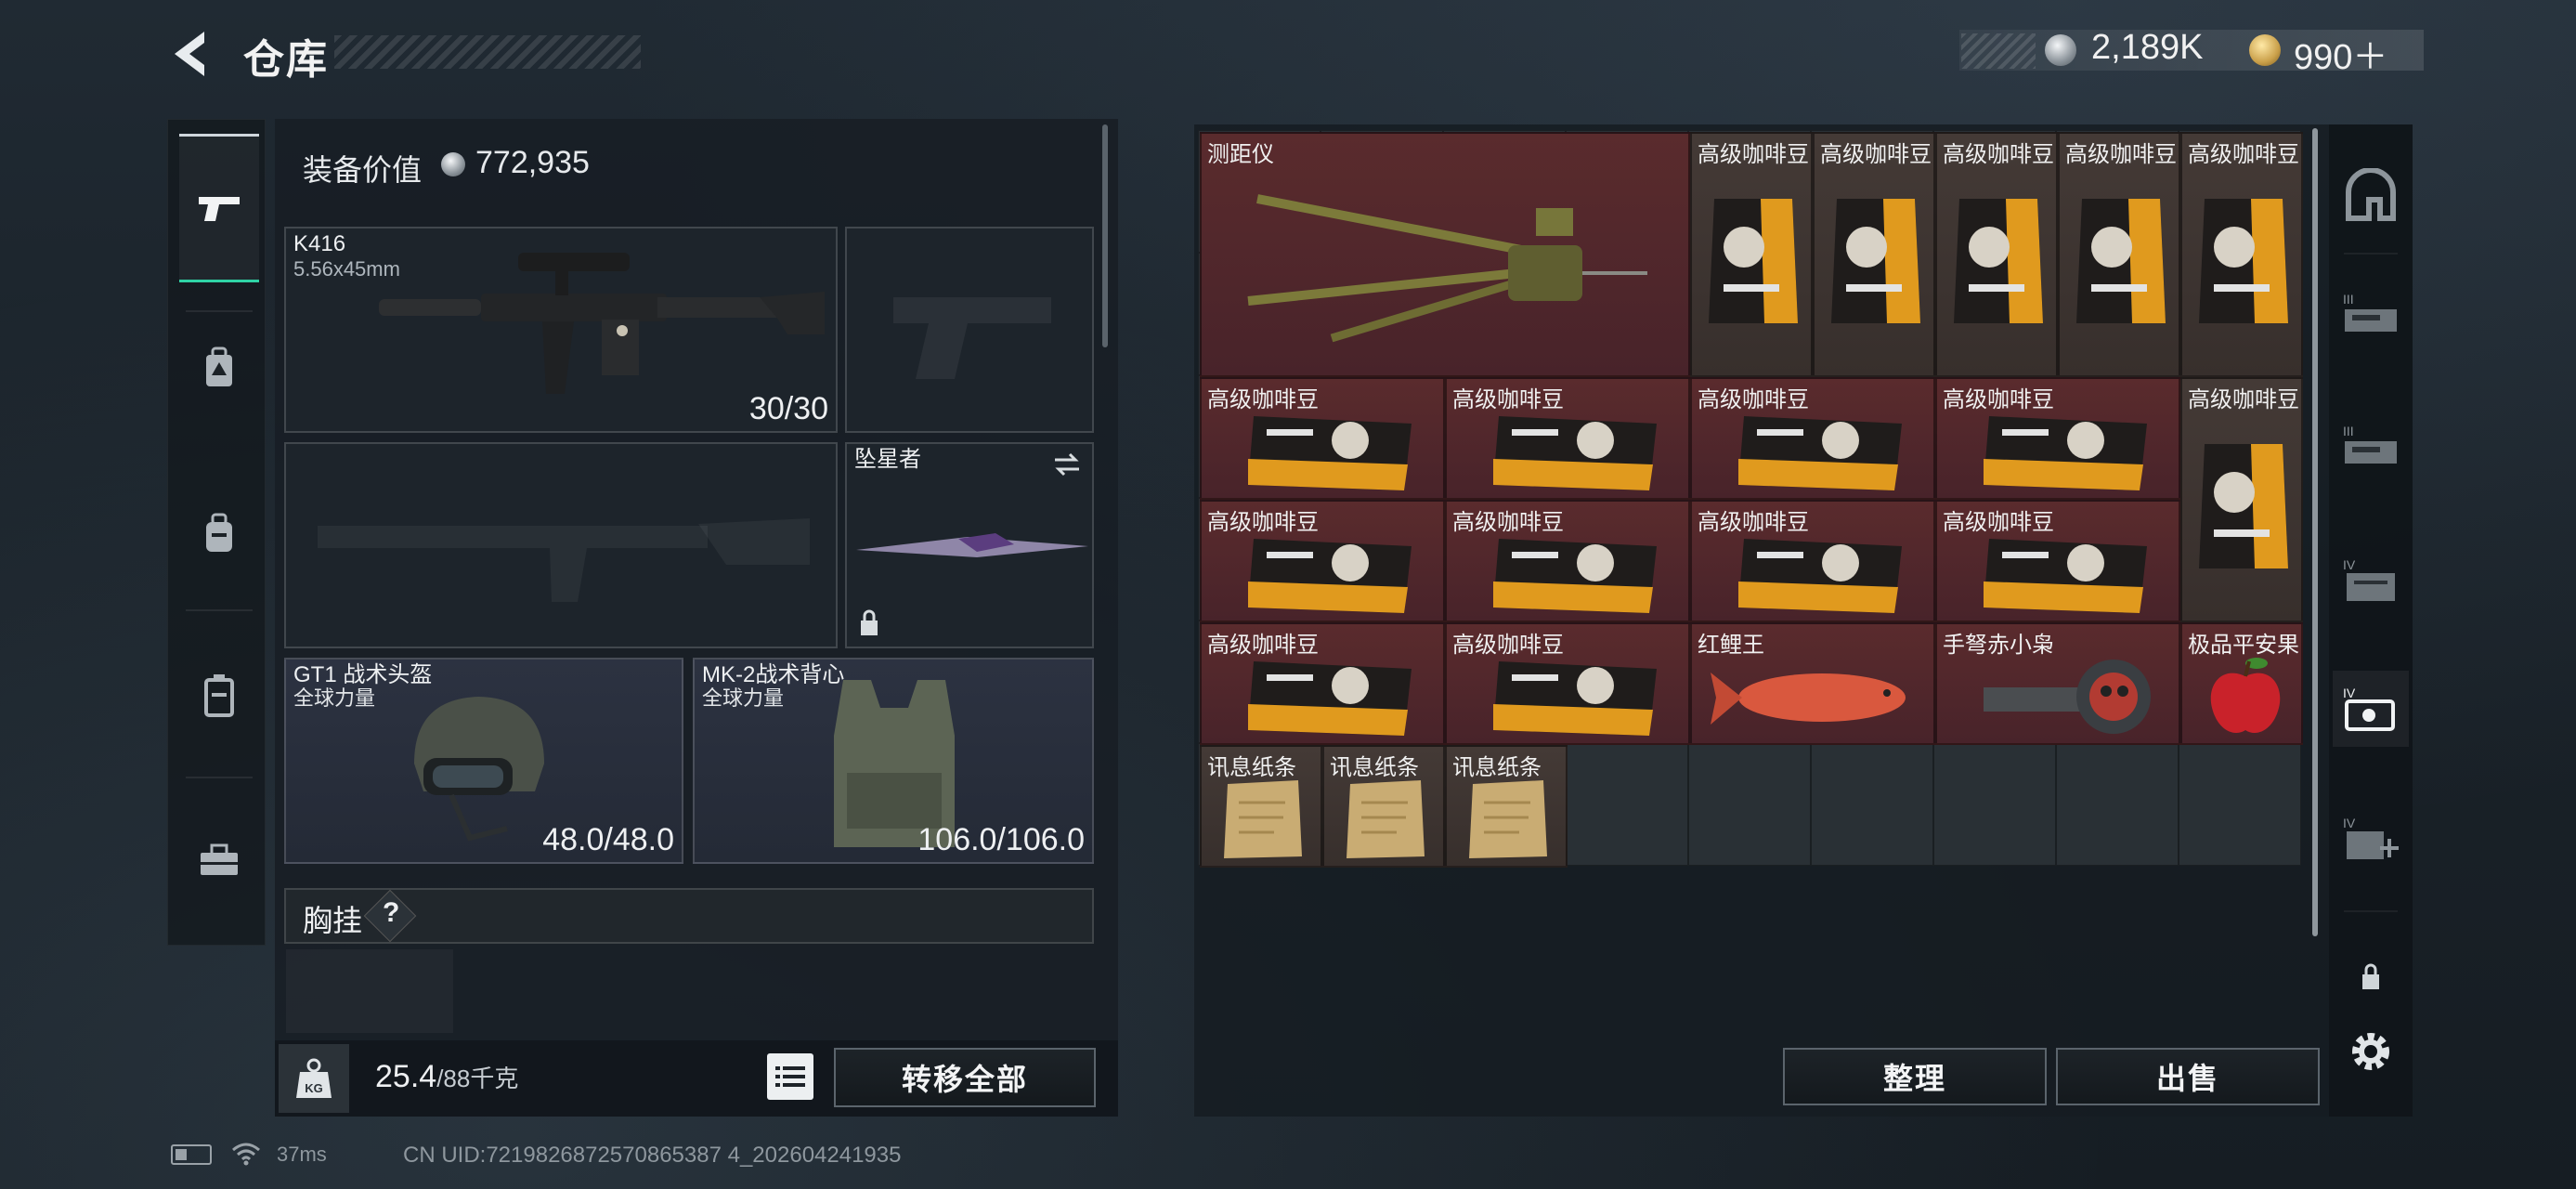  Describe the element at coordinates (1105, 236) in the screenshot. I see `equipment-scrollbar` at that location.